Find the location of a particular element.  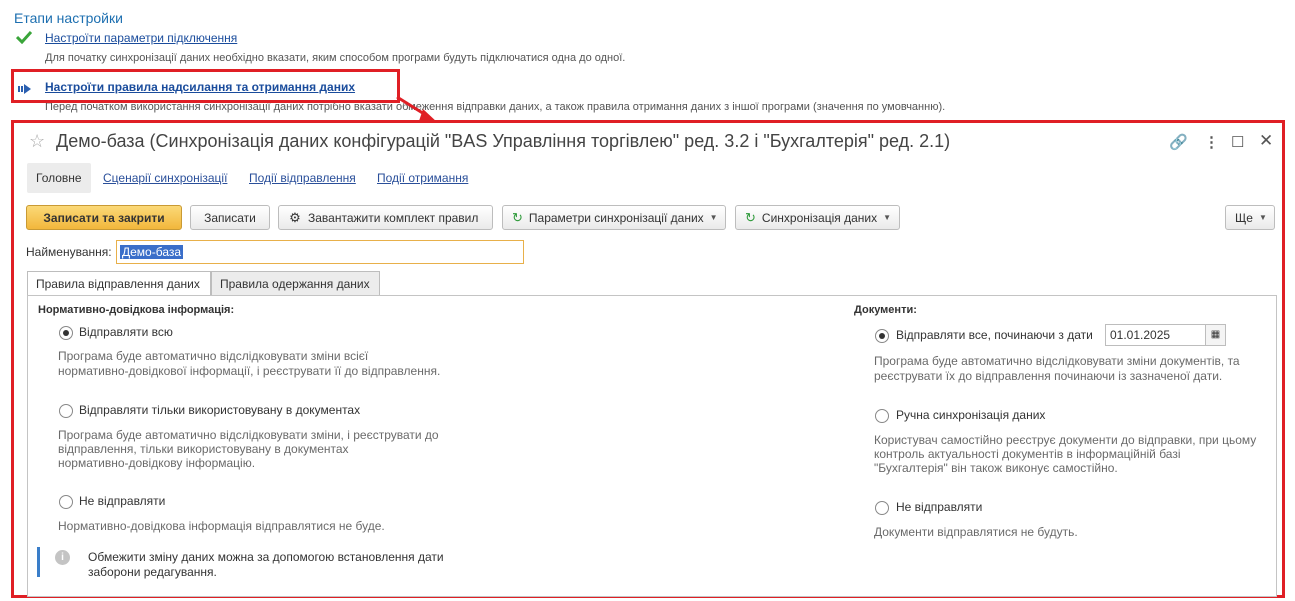

nav-send-events: Події відправлення is located at coordinates (302, 178).